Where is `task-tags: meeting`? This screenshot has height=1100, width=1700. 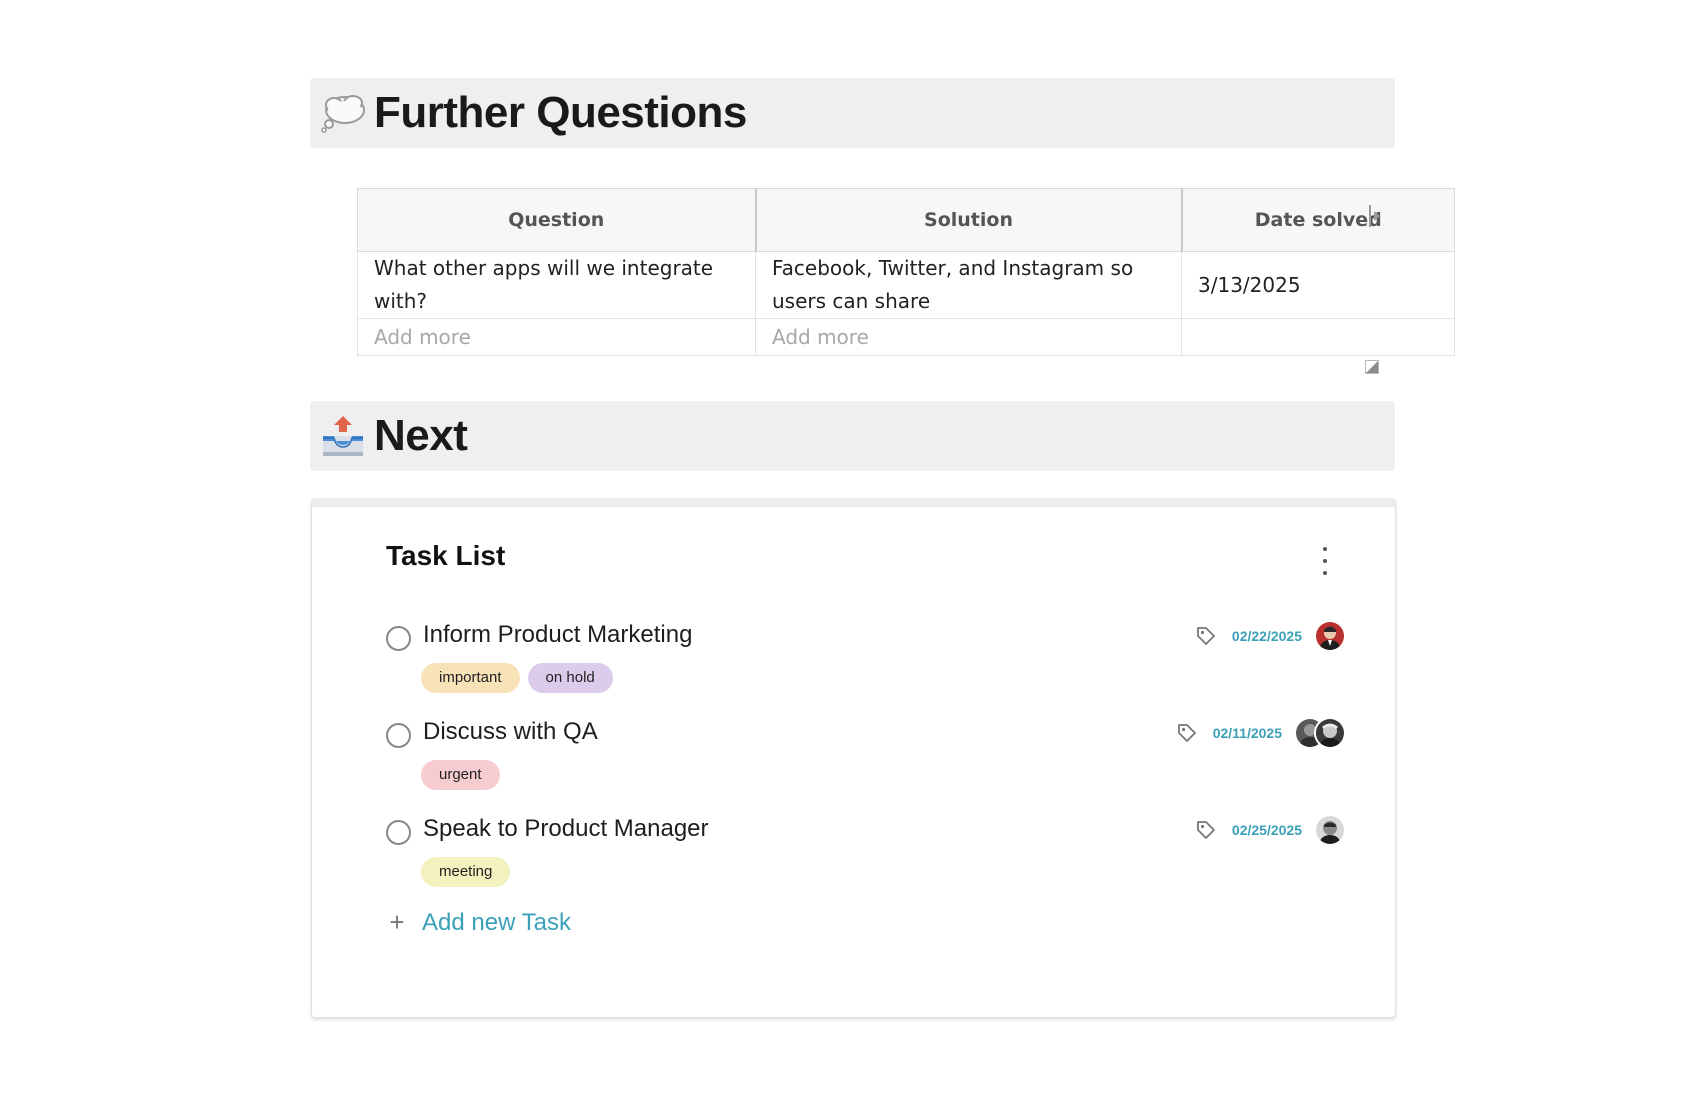
task-tags: meeting is located at coordinates (466, 872).